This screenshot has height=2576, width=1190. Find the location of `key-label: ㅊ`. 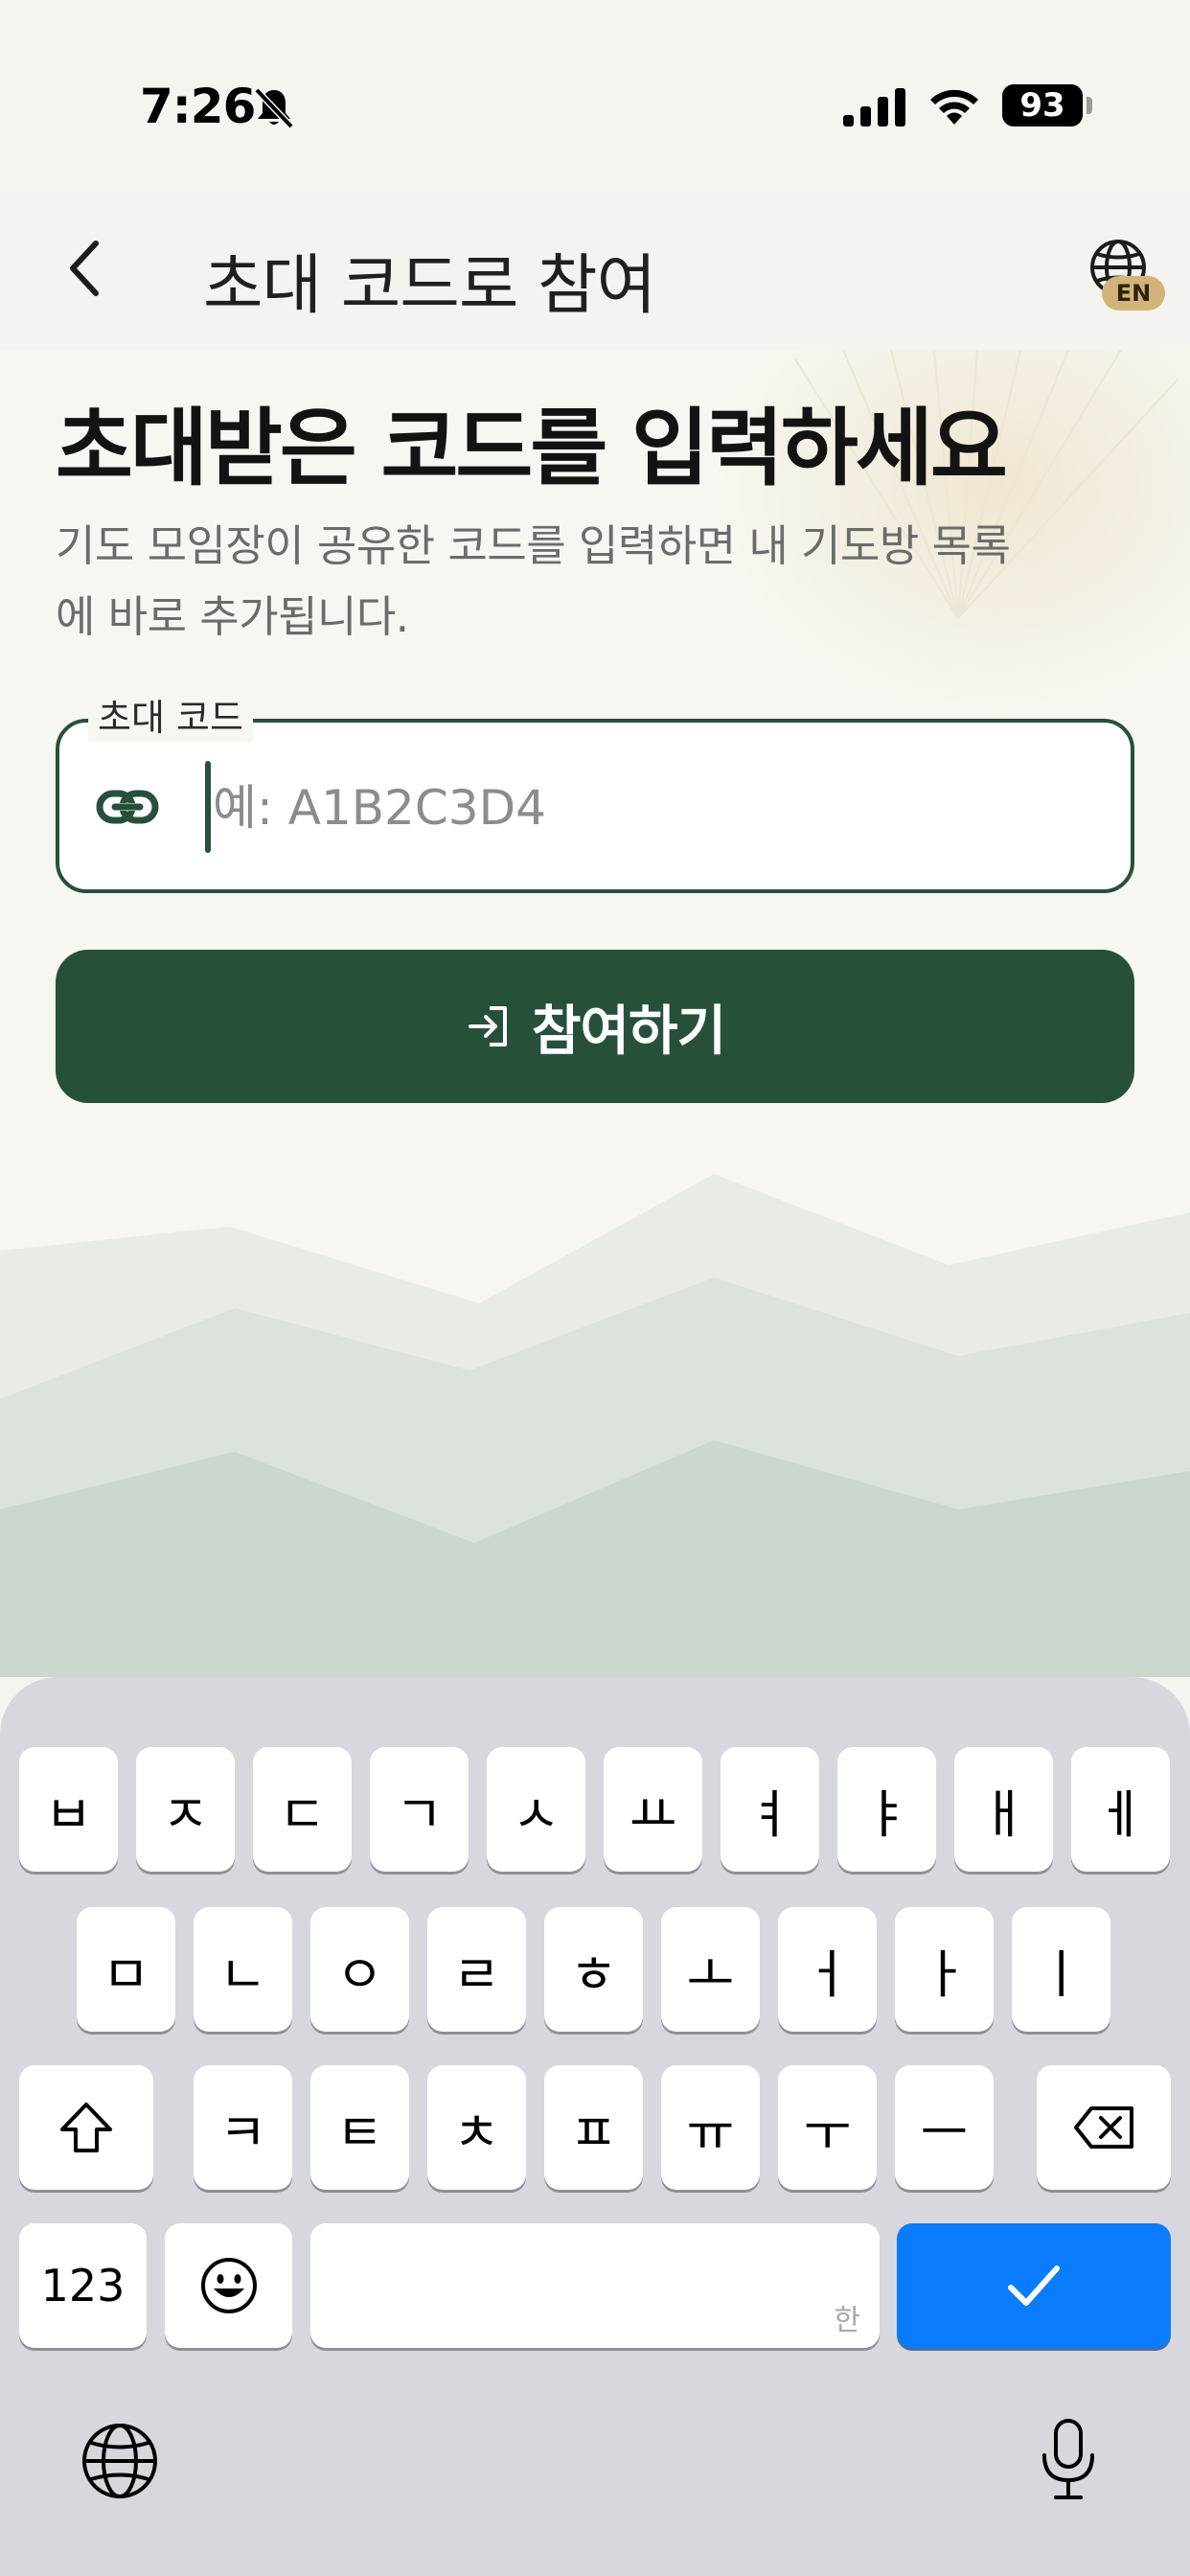

key-label: ㅊ is located at coordinates (476, 2133).